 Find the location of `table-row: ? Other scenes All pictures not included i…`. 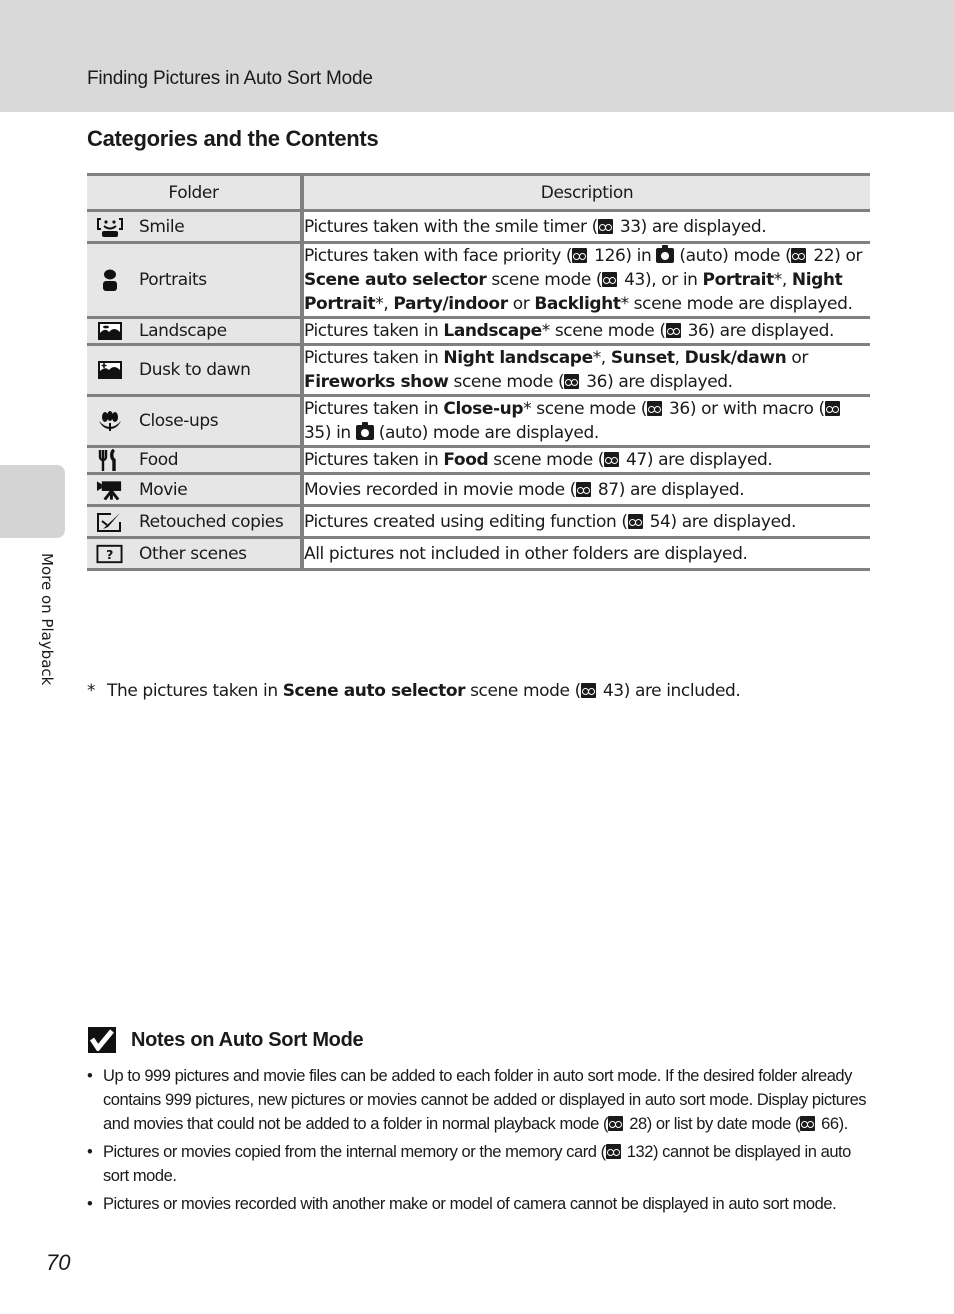

table-row: ? Other scenes All pictures not included i… is located at coordinates (478, 553).